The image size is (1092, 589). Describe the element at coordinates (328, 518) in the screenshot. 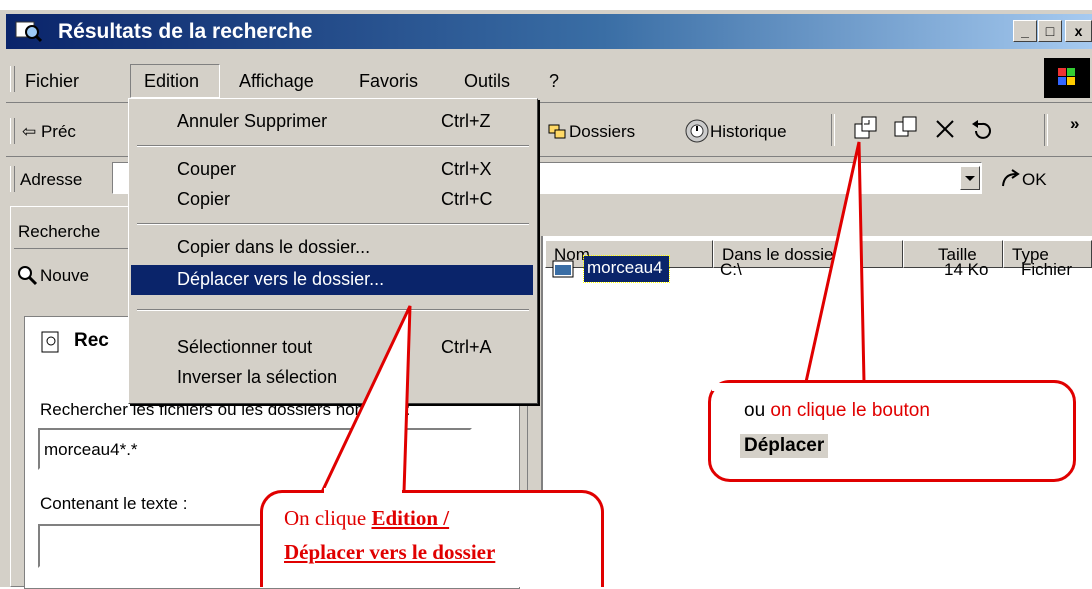

I see `callout-edit-prefix: On clique` at that location.